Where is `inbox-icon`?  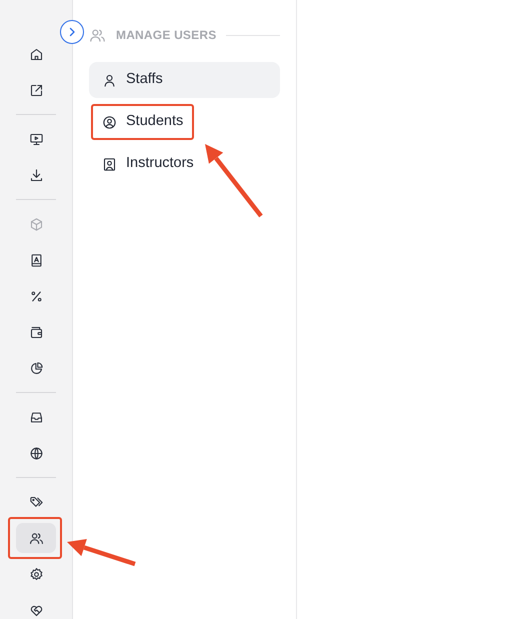
inbox-icon is located at coordinates (36, 417).